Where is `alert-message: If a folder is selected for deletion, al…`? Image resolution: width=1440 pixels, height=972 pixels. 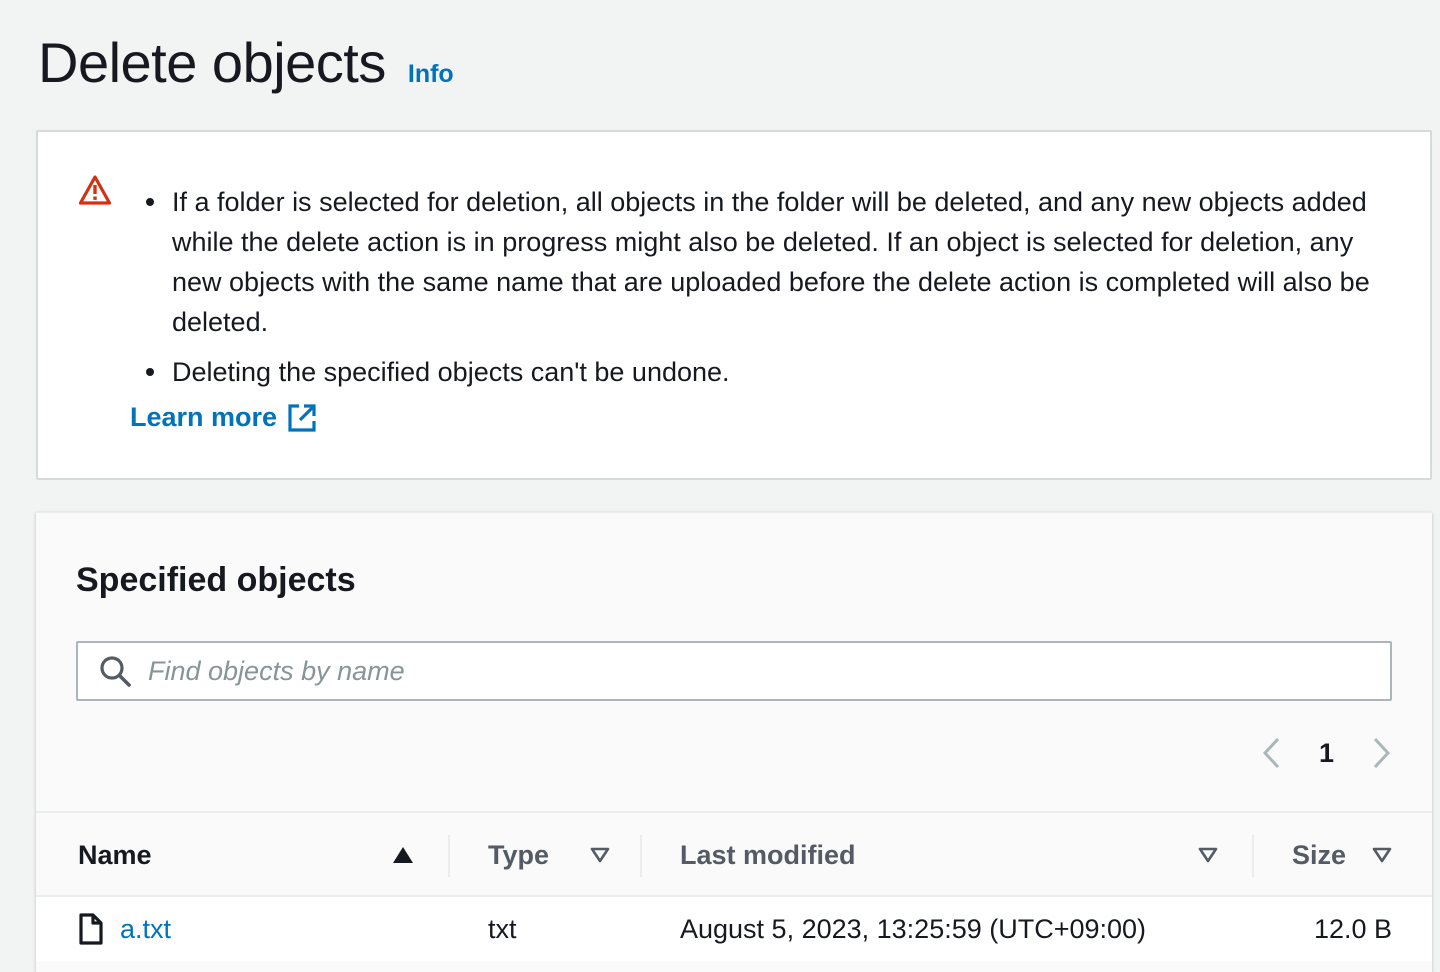
alert-message: If a folder is selected for deletion, al… is located at coordinates (773, 262).